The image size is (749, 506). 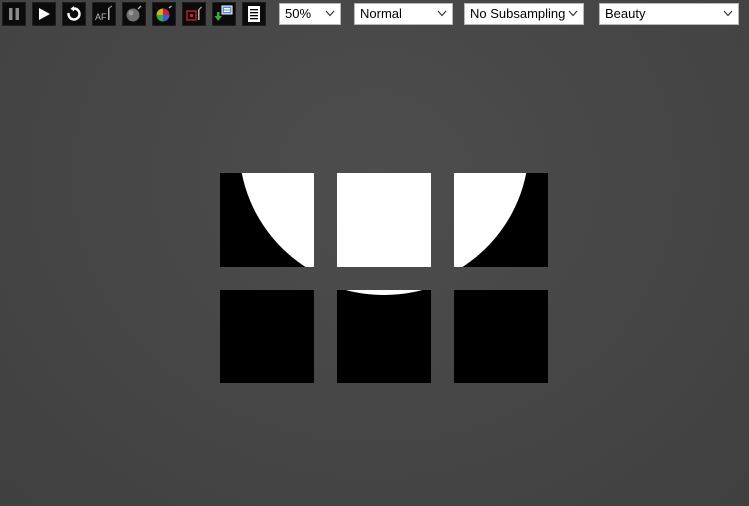 I want to click on region-button, so click(x=194, y=14).